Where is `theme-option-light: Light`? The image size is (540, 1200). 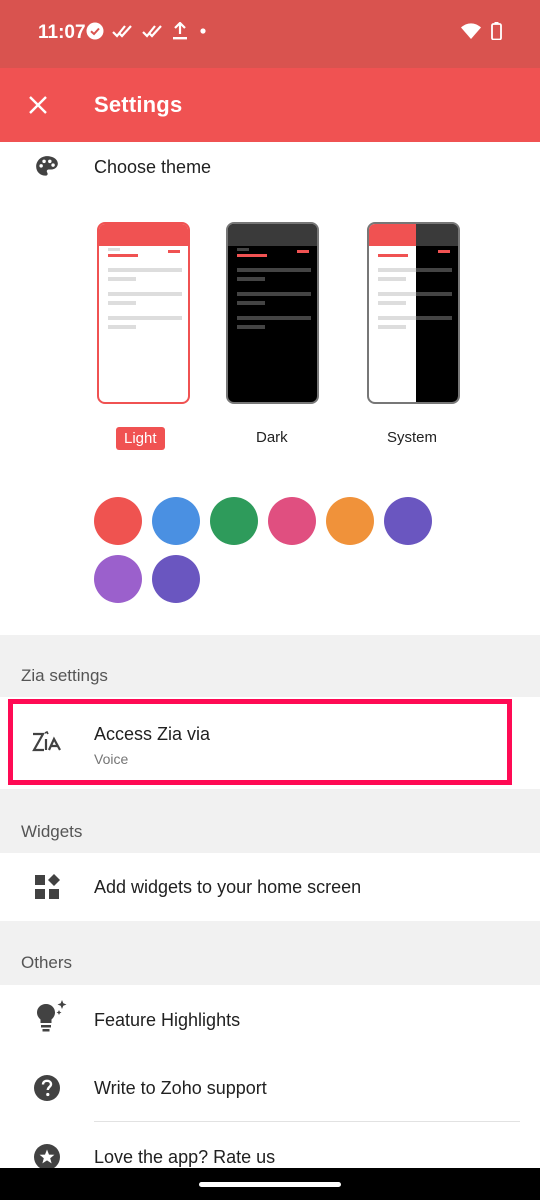 theme-option-light: Light is located at coordinates (140, 438).